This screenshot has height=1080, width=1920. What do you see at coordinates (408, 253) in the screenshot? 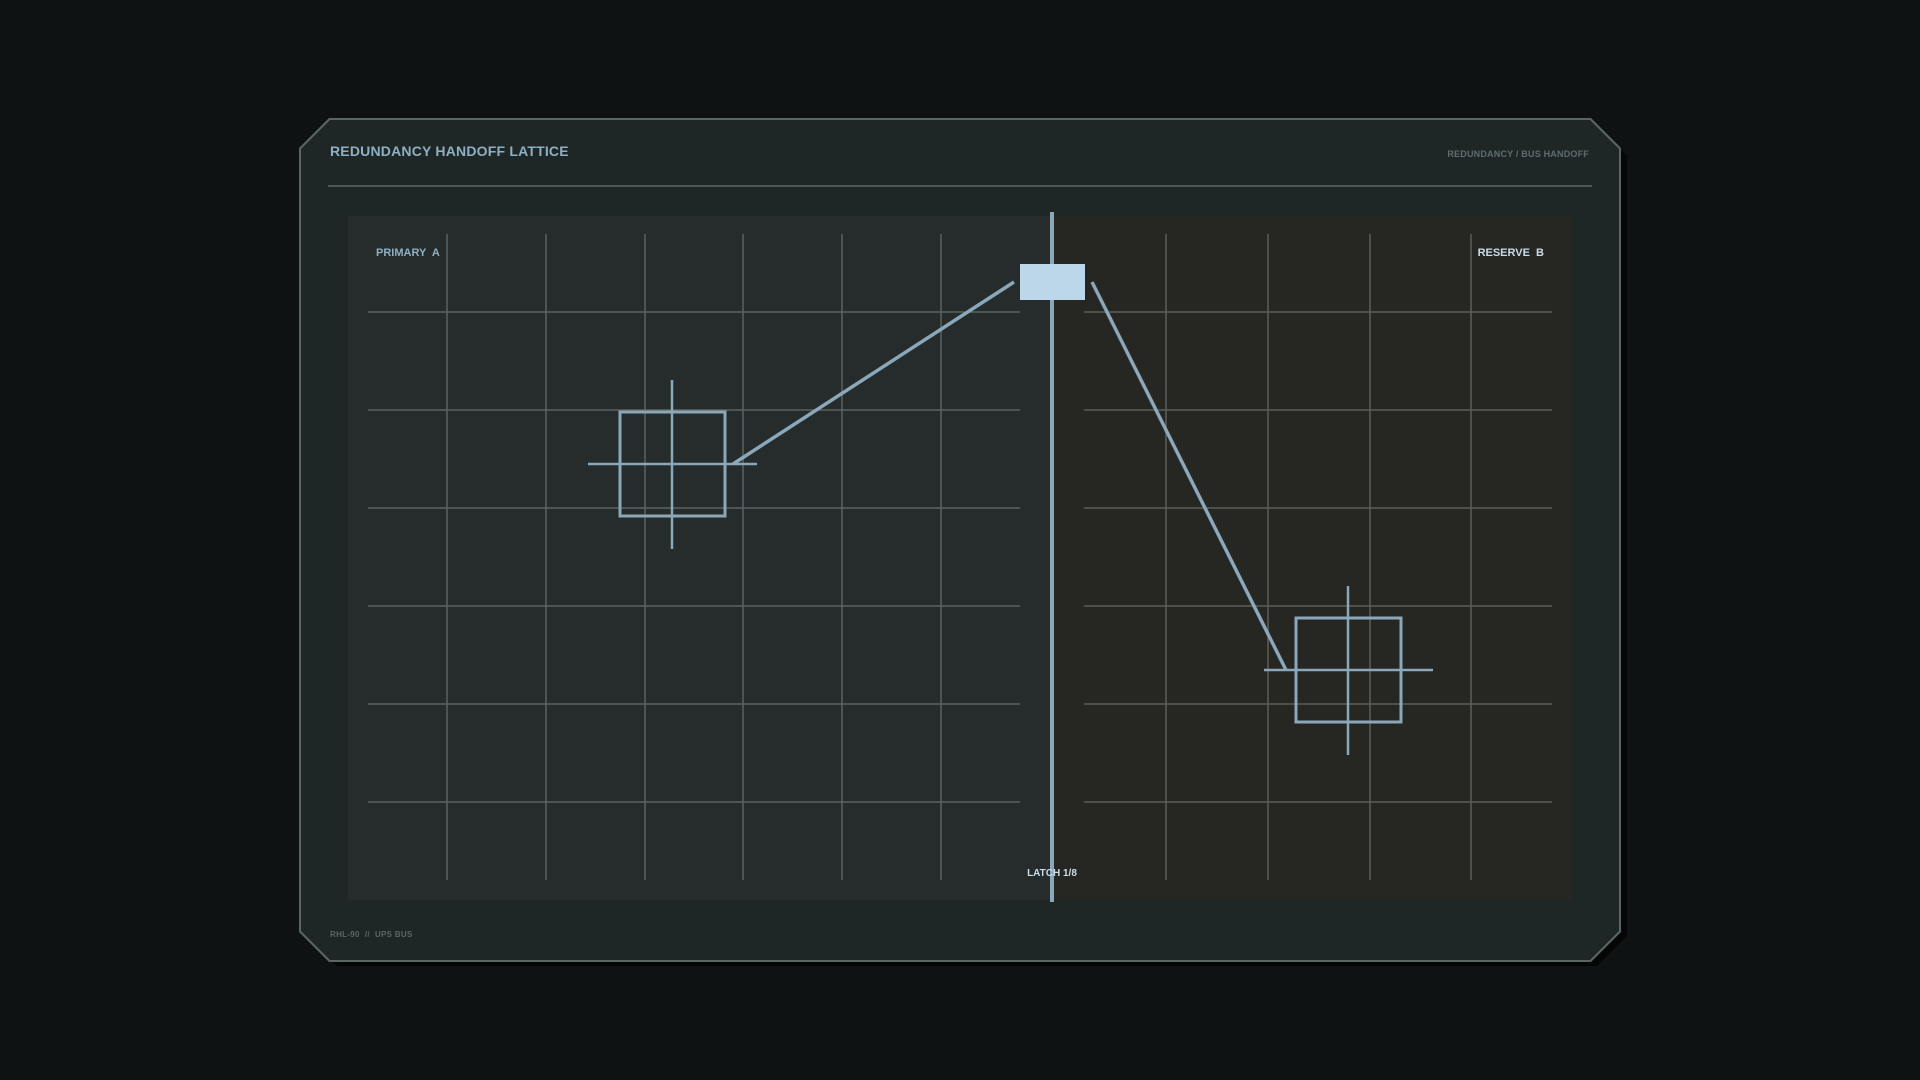
I see `primary-zone-label: PRIMARY A` at bounding box center [408, 253].